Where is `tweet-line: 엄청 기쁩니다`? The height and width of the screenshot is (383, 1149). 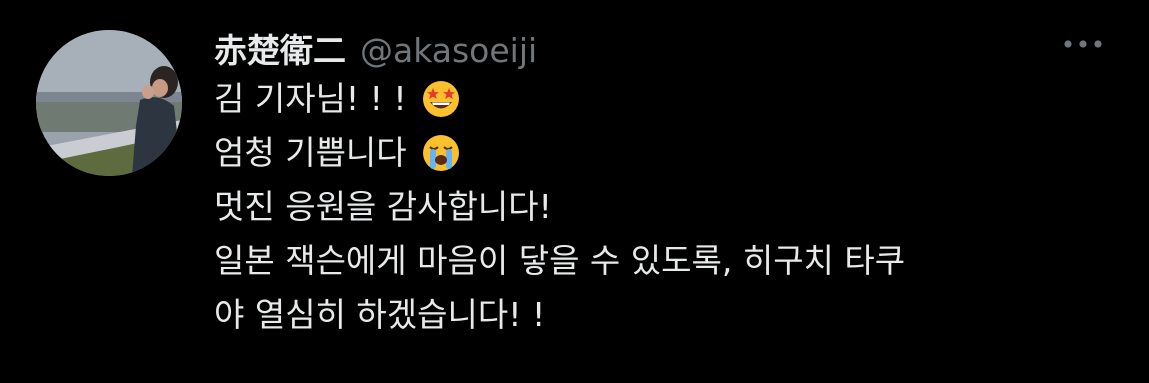 tweet-line: 엄청 기쁩니다 is located at coordinates (664, 153).